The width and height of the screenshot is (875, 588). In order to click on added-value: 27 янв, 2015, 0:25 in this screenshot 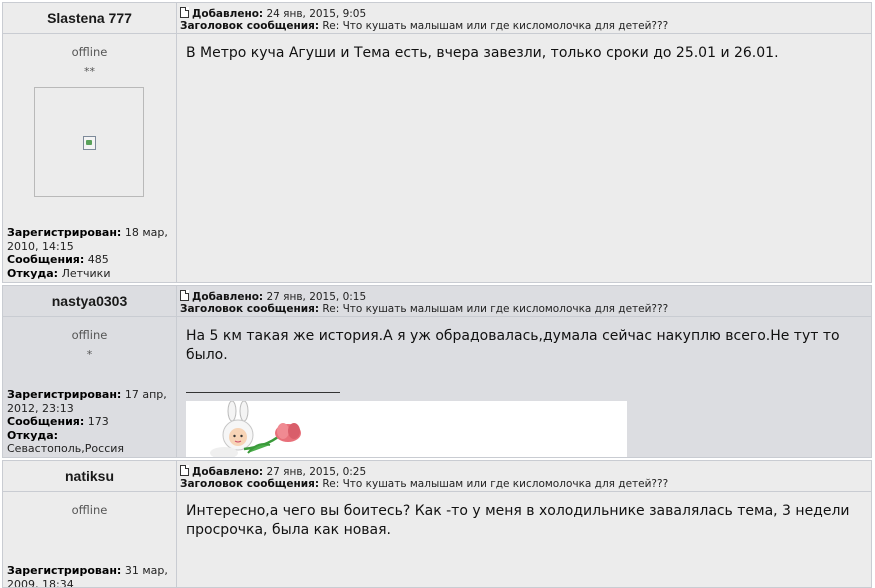, I will do `click(316, 472)`.